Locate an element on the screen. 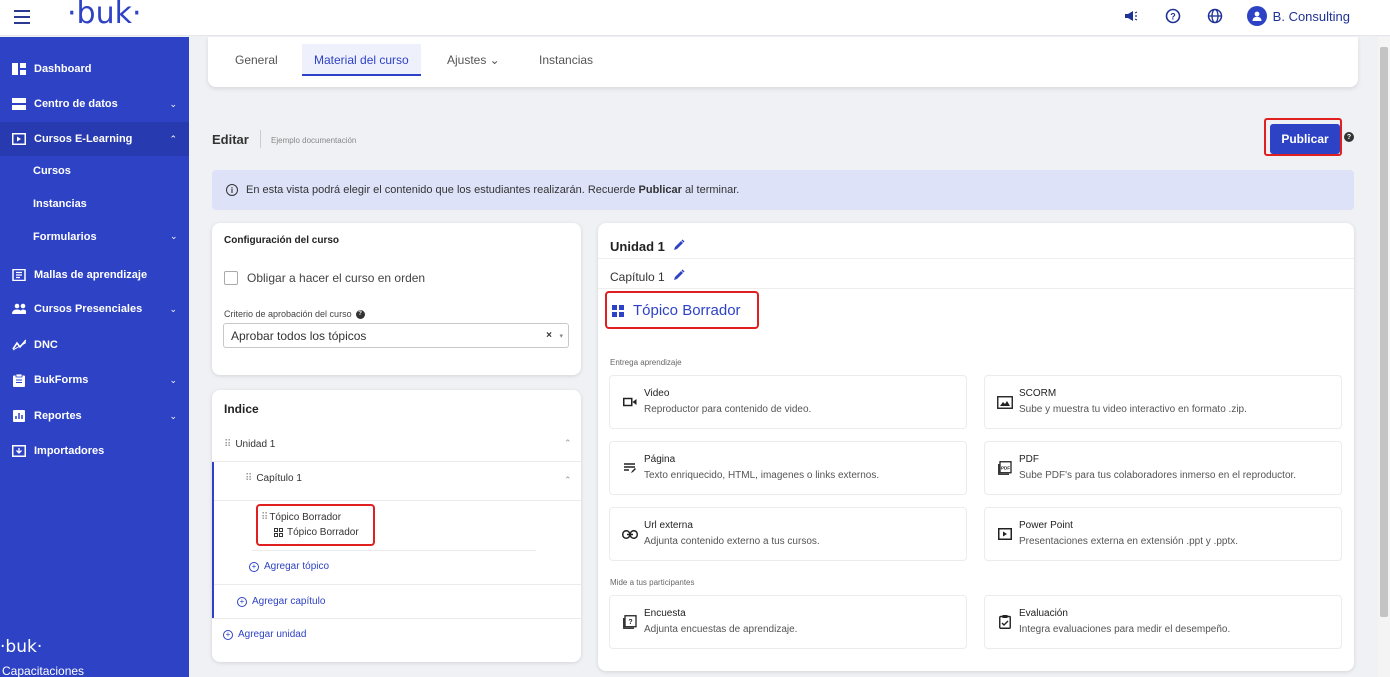 Image resolution: width=1390 pixels, height=677 pixels. sidebar-subitem-cursos: Cursos is located at coordinates (52, 171).